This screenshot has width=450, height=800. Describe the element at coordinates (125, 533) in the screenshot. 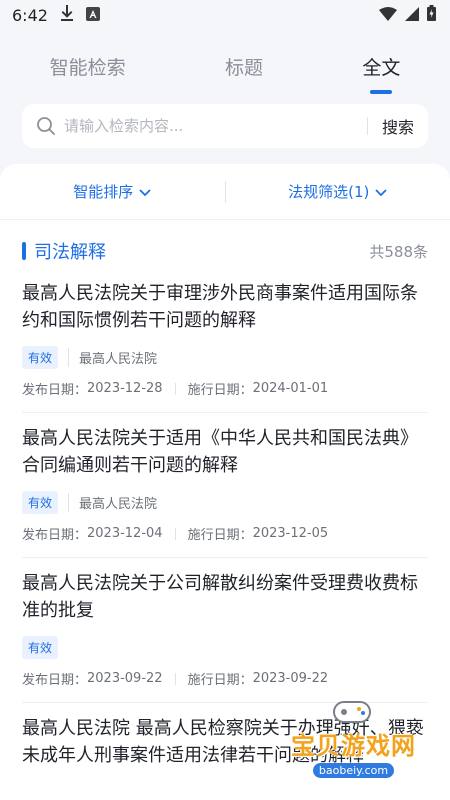

I see `publish-date: 2023-12-04` at that location.